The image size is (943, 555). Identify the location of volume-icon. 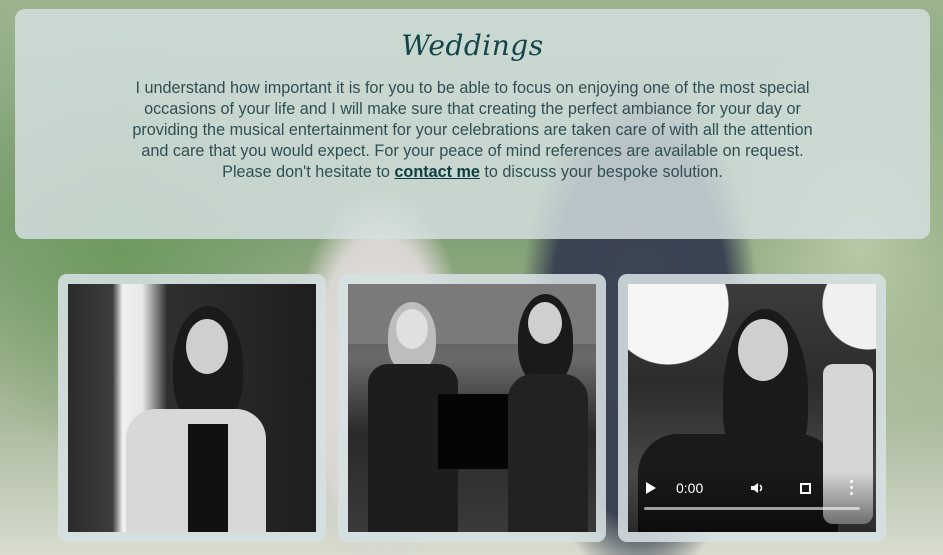
(757, 488).